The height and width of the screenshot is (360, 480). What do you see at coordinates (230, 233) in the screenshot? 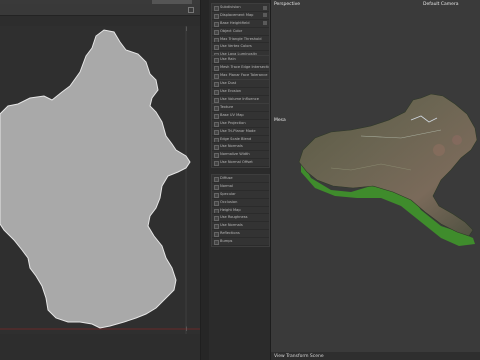
I see `property-label: Reflections` at bounding box center [230, 233].